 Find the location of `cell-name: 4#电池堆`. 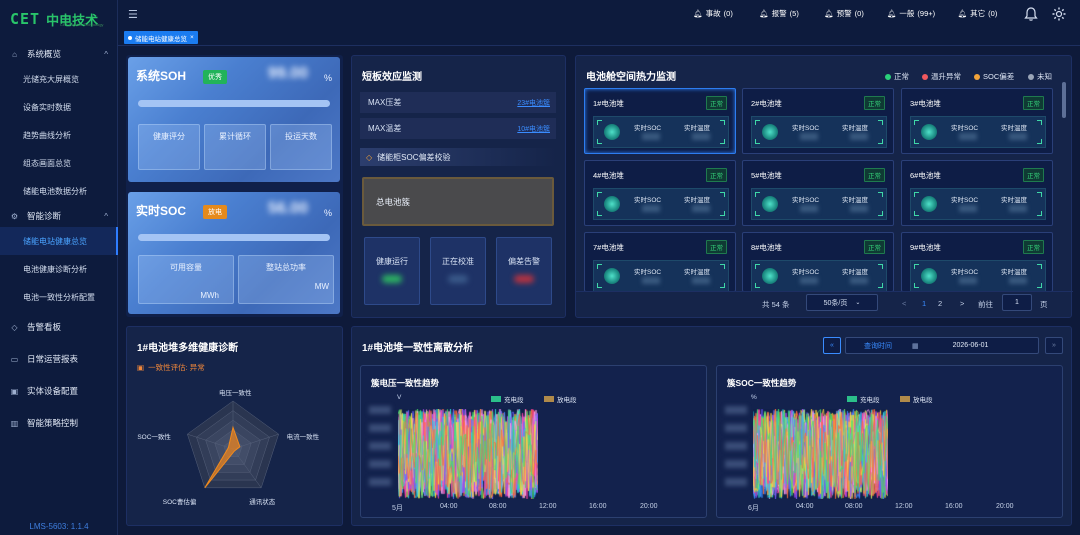

cell-name: 4#电池堆 is located at coordinates (608, 175).